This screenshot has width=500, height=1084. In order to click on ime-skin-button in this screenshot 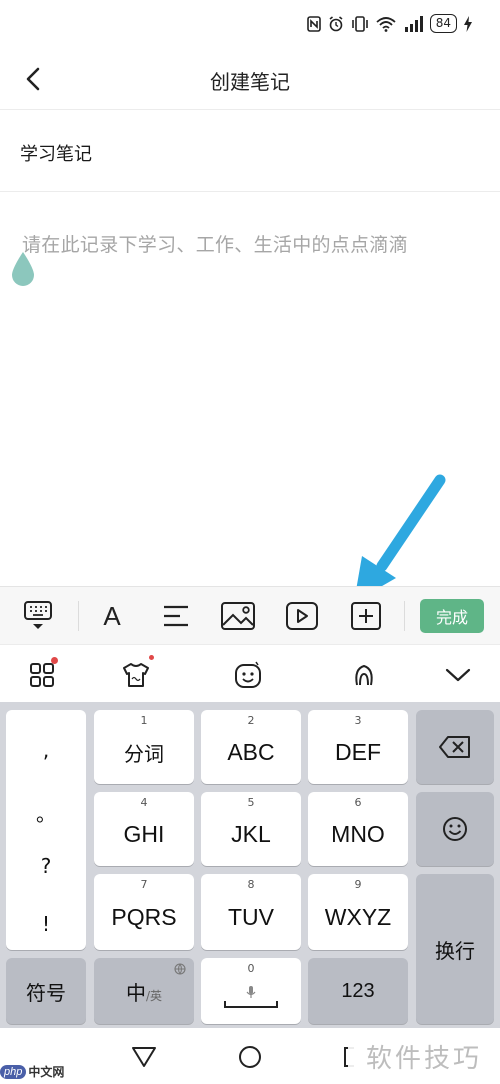, I will do `click(136, 674)`.